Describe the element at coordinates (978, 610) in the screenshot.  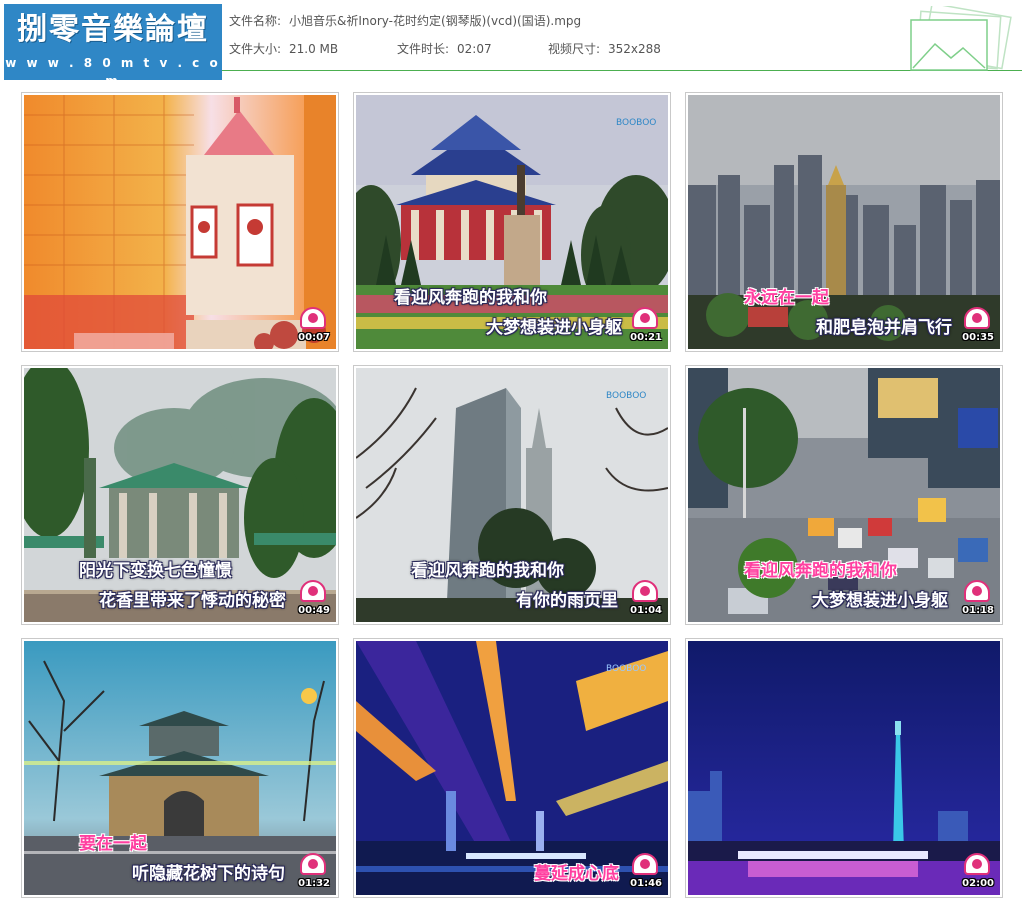
I see `timestamp: 01:18` at that location.